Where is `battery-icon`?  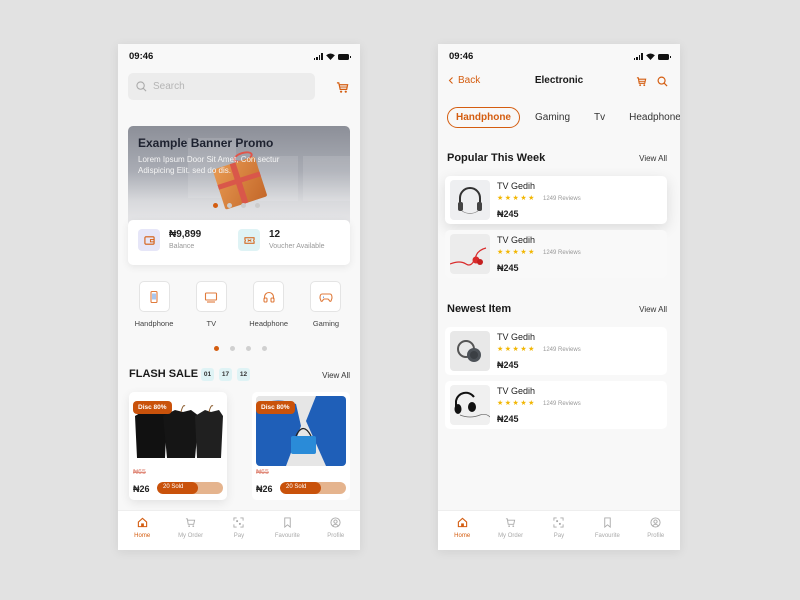
battery-icon is located at coordinates (664, 57).